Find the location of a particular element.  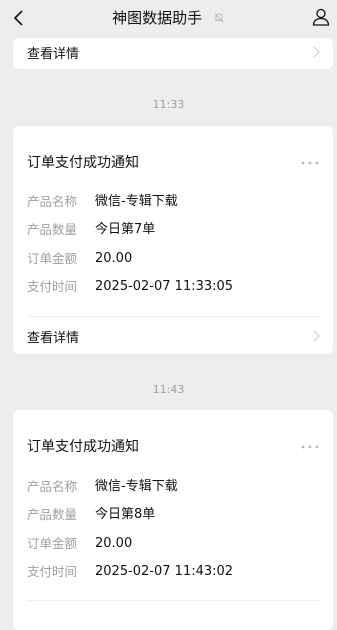

previous-message-card: 查看详情 is located at coordinates (173, 53).